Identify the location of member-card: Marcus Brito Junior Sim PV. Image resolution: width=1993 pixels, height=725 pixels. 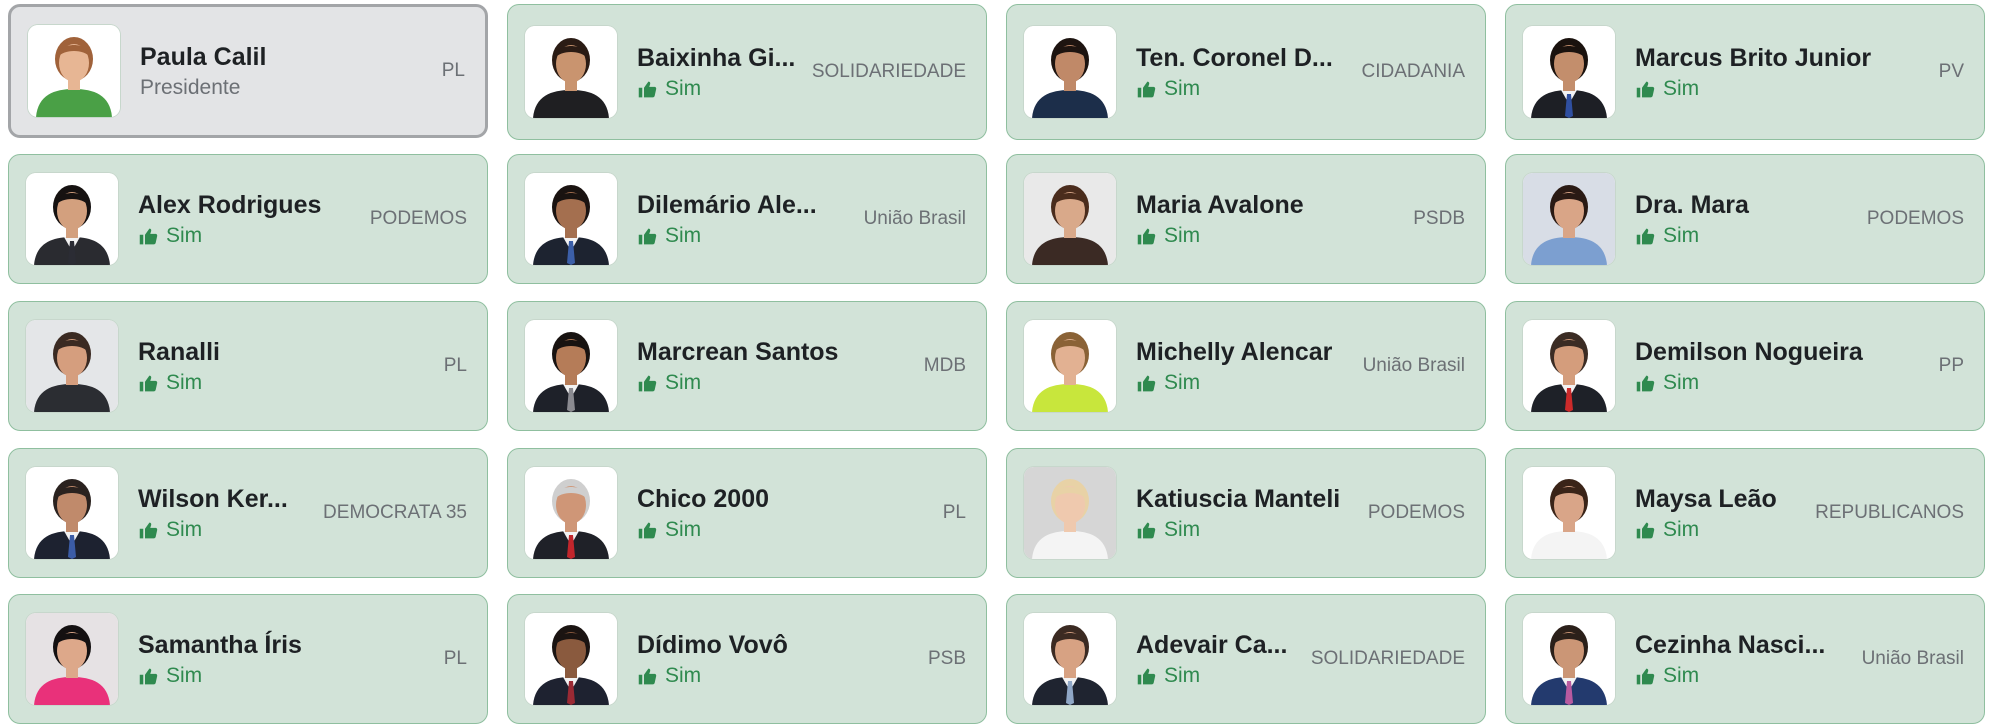
(1745, 72).